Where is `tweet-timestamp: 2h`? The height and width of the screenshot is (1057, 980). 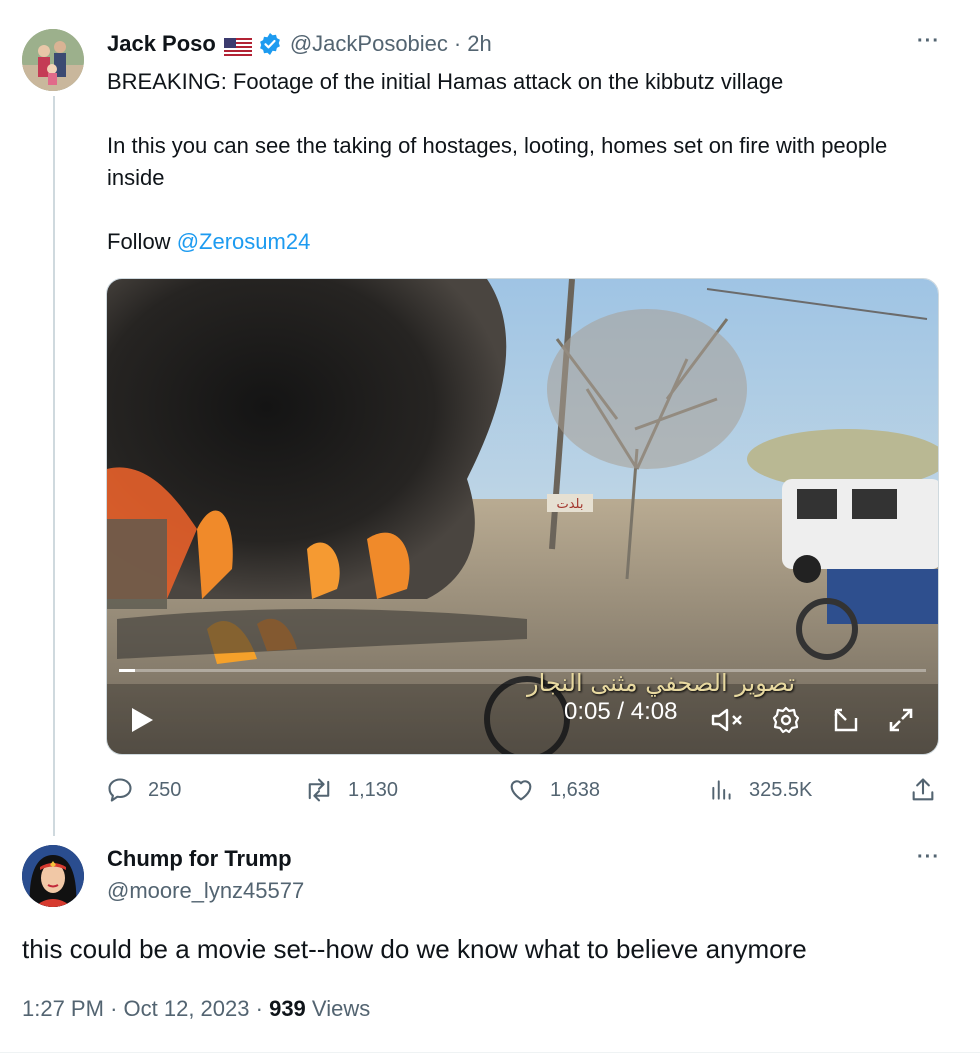 tweet-timestamp: 2h is located at coordinates (479, 44).